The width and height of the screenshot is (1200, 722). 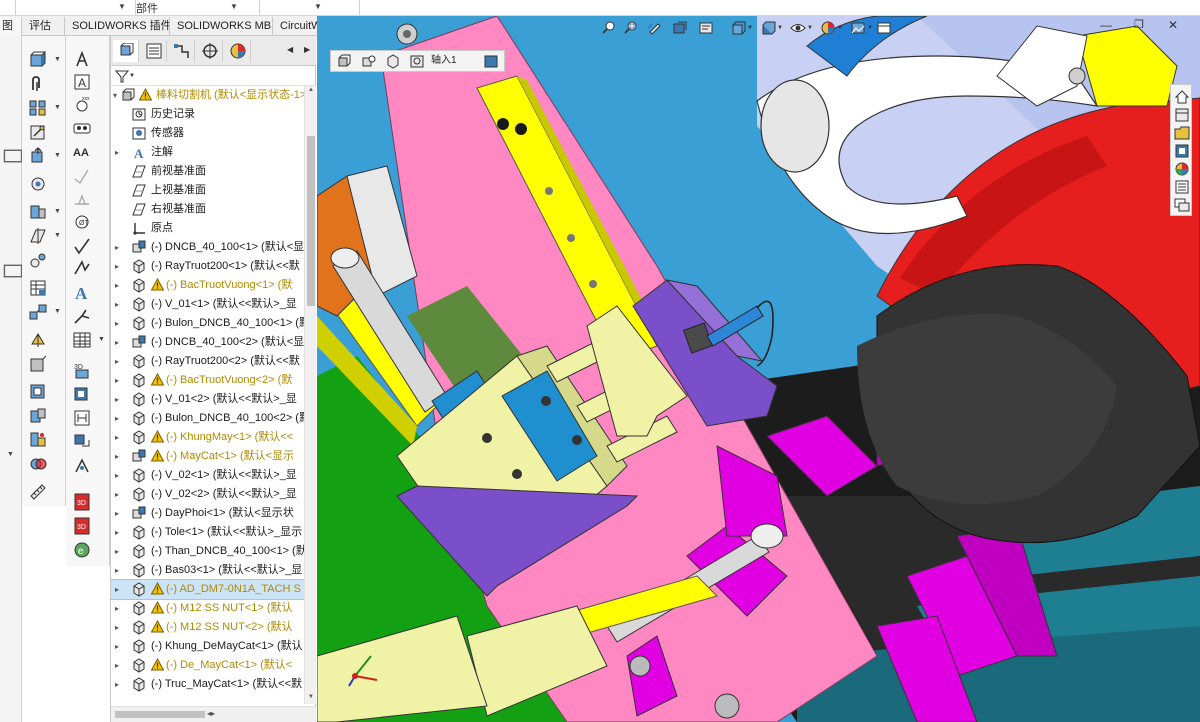 I want to click on hole-callout-icon: ØT, so click(x=82, y=222).